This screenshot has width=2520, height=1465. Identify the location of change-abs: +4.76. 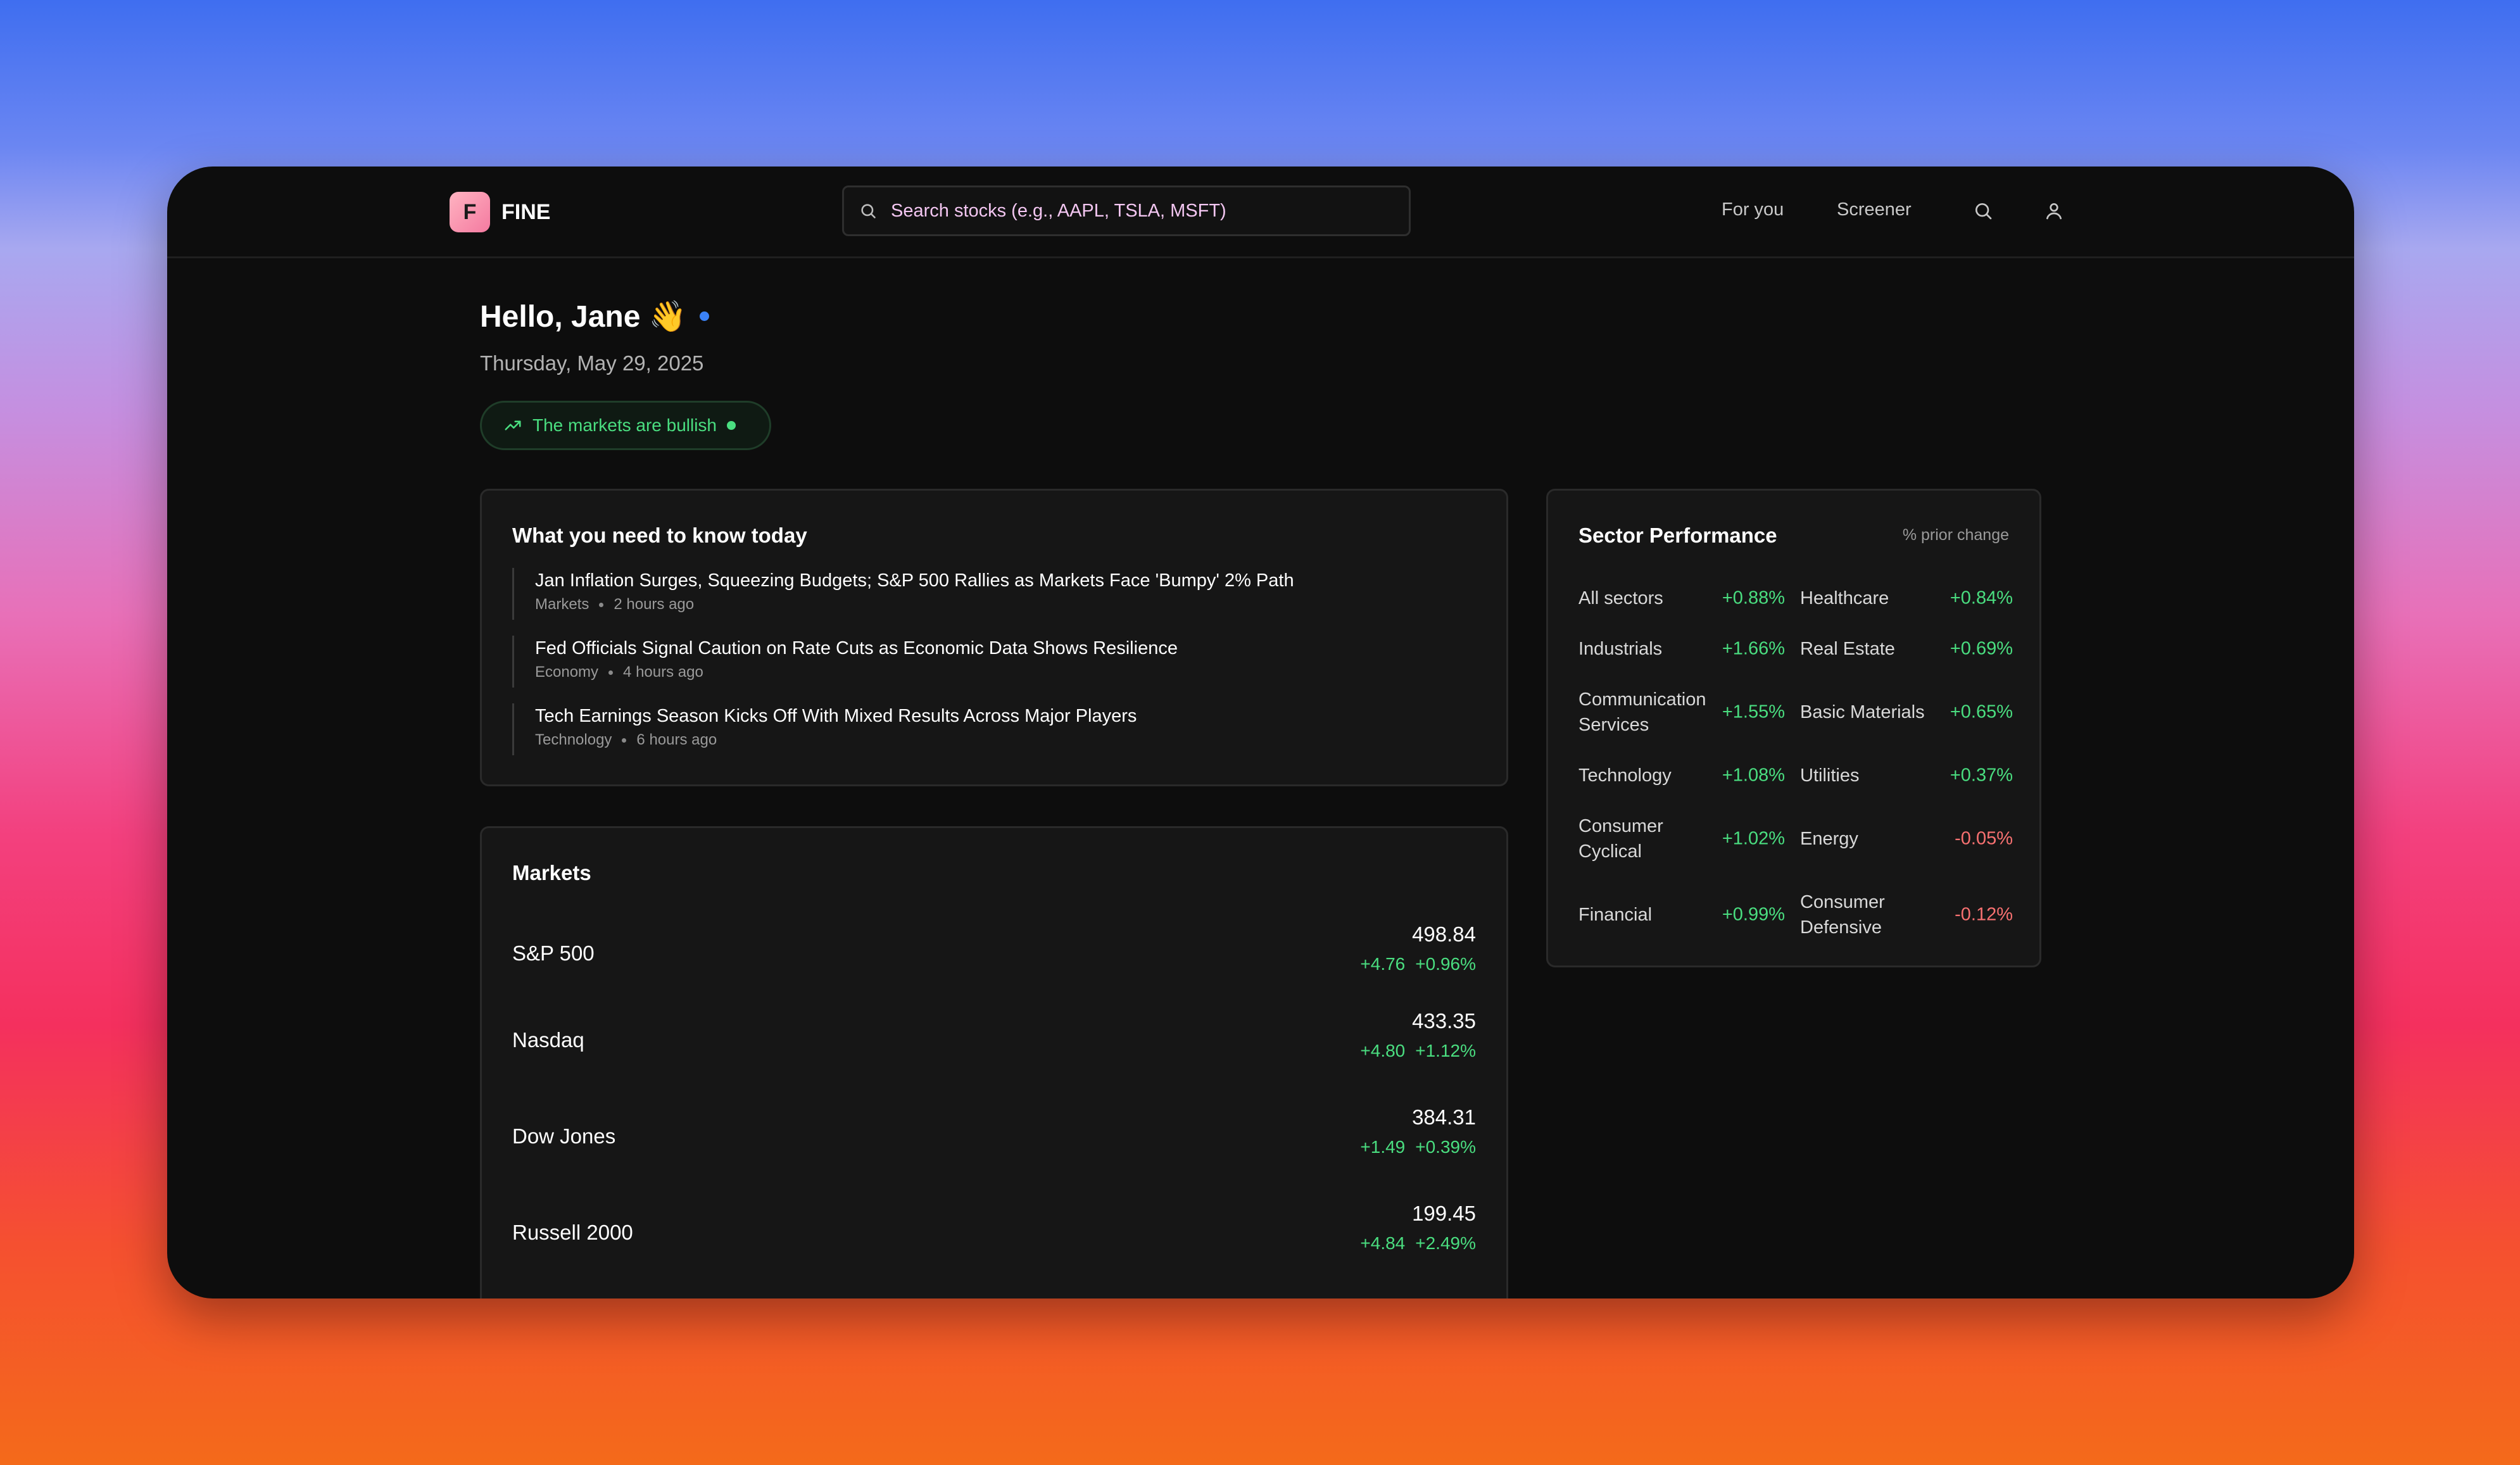
(1383, 964).